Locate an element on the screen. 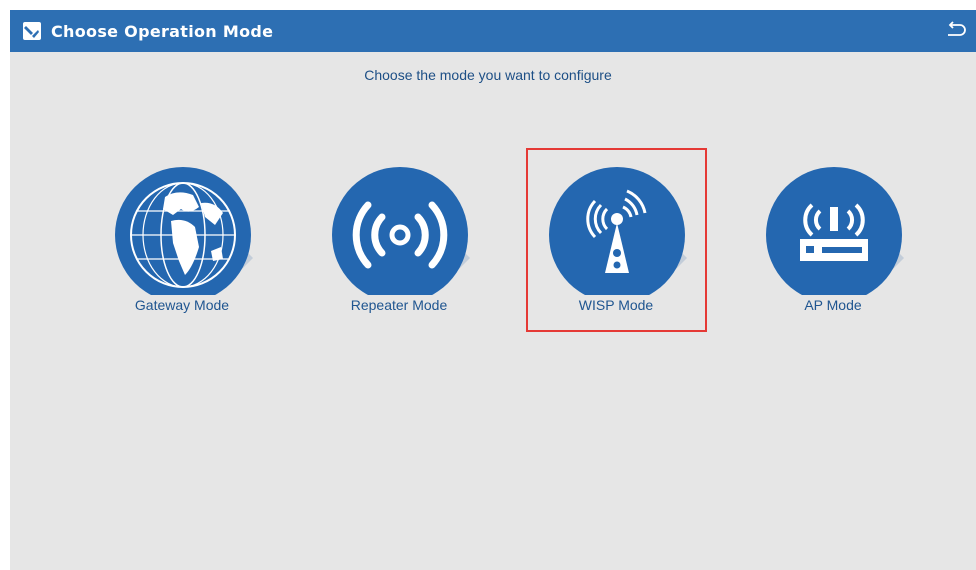 This screenshot has height=570, width=976. access-point-icon is located at coordinates (846, 231).